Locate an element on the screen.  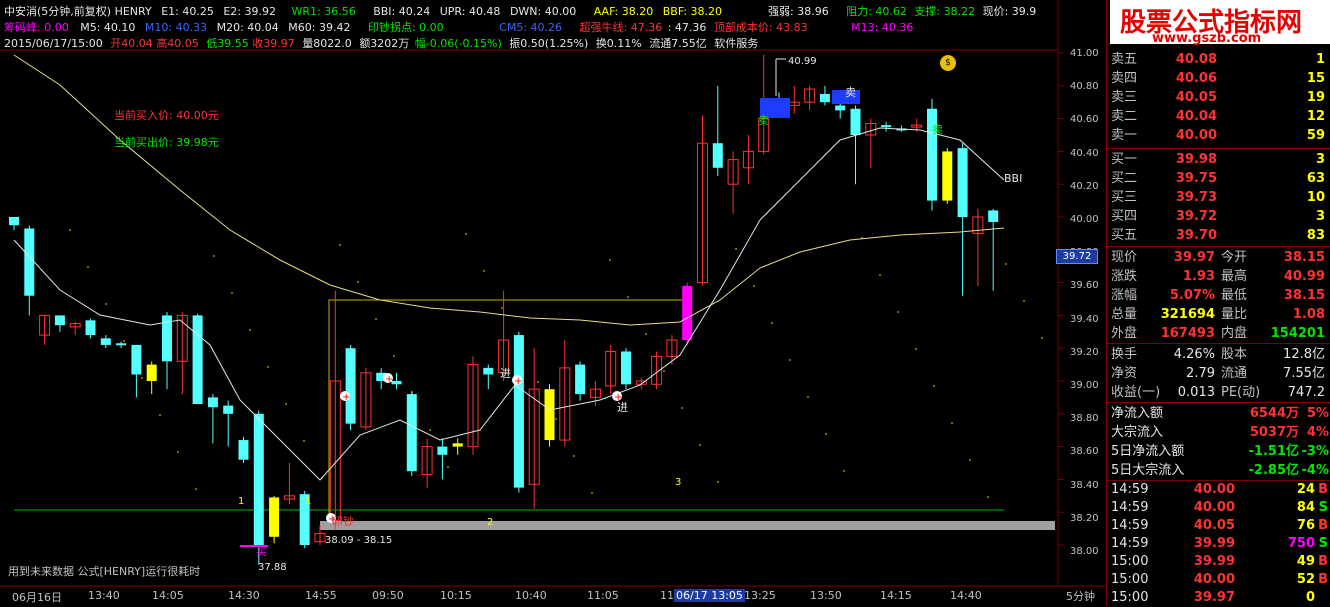
wave-number-2: 2 is located at coordinates (490, 522).